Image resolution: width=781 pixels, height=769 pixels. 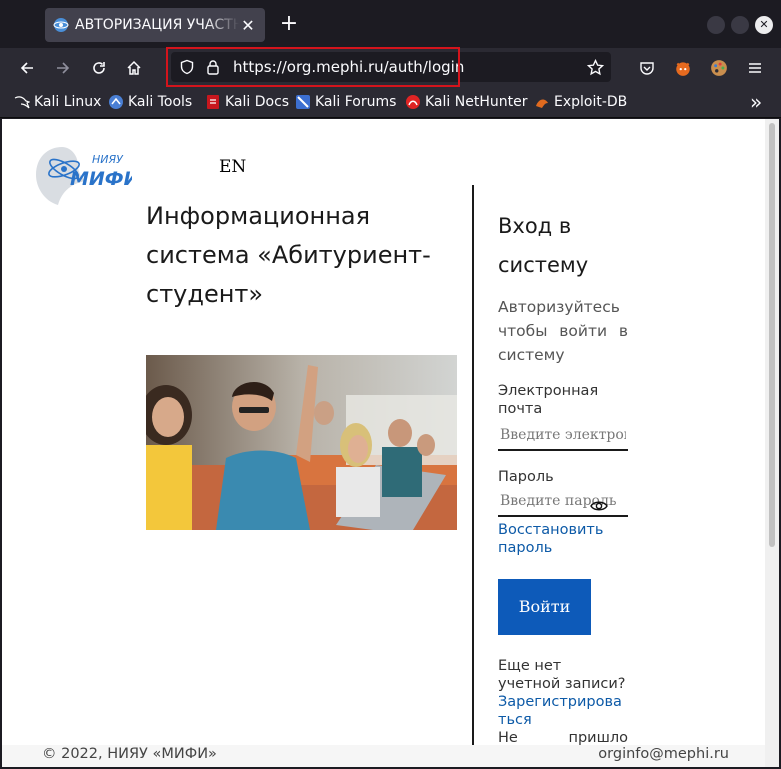 I want to click on mephi-logo: НИЯУ МИФИ, so click(x=83, y=175).